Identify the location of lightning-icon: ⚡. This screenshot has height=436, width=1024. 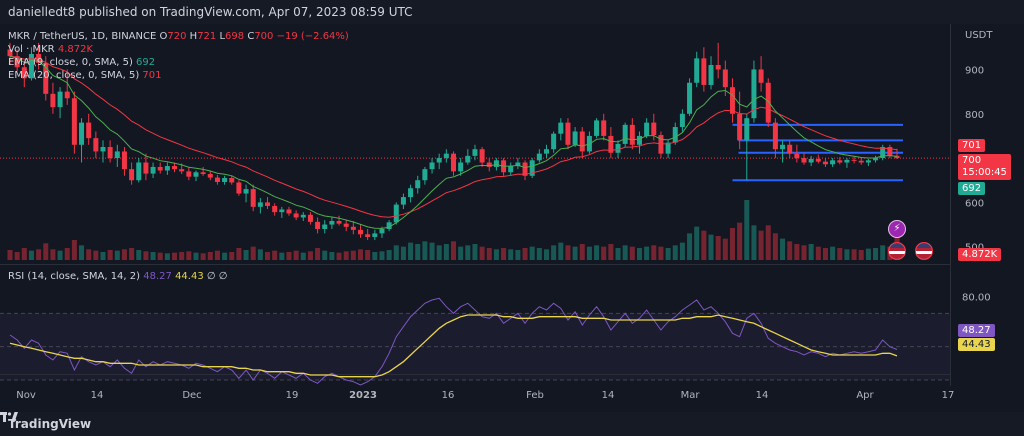
(897, 229).